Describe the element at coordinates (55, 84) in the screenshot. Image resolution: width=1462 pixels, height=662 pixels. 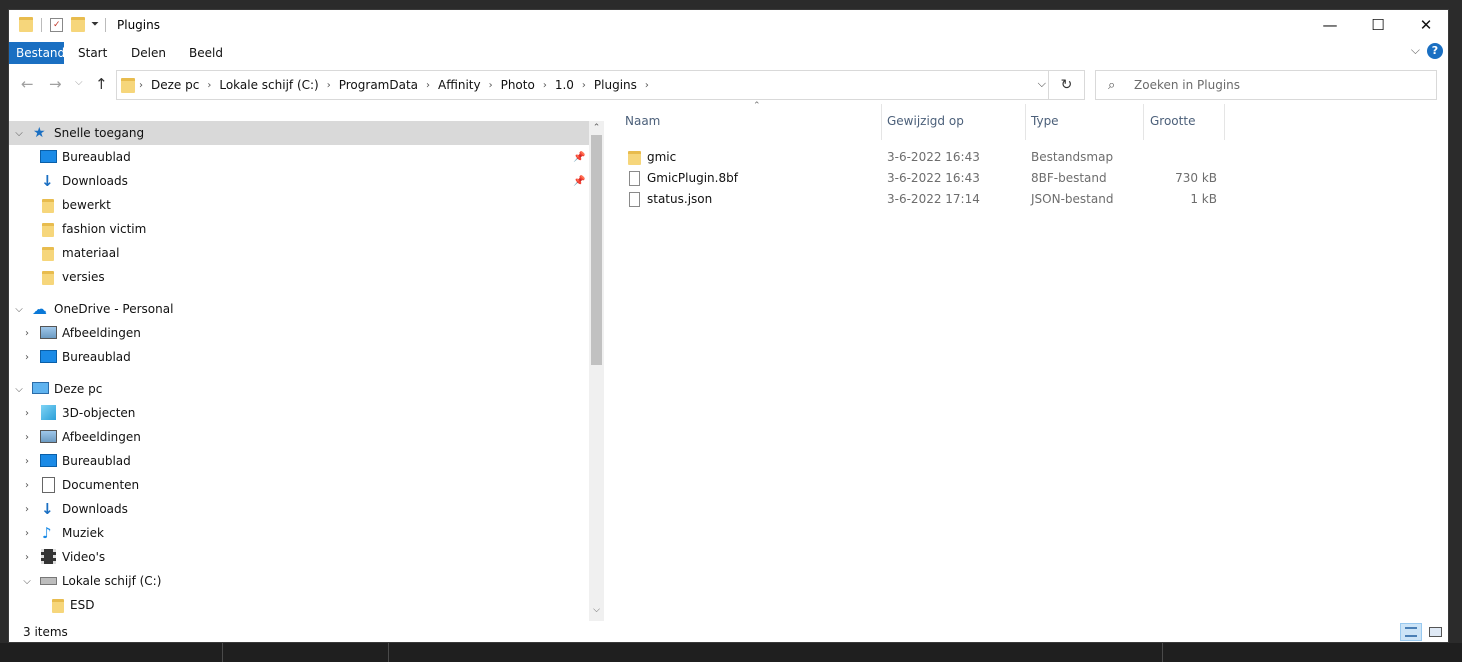
I see `forward-button: →` at that location.